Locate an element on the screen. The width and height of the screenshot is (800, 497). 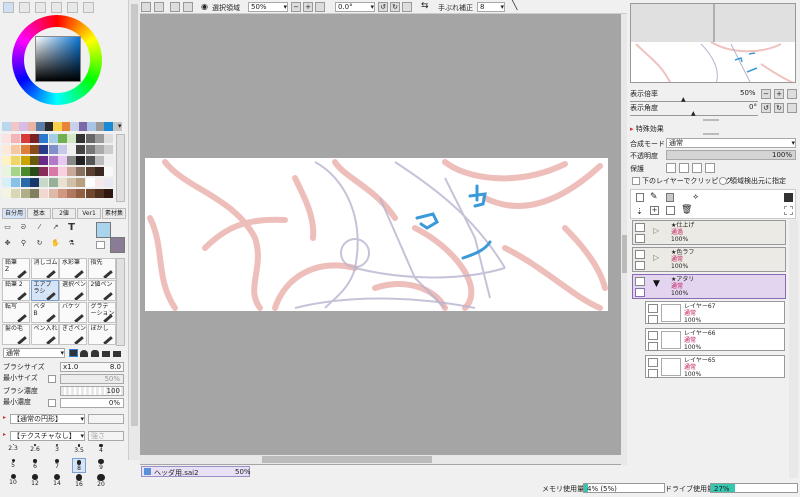
color-wheel-tab is located at coordinates (8, 7).